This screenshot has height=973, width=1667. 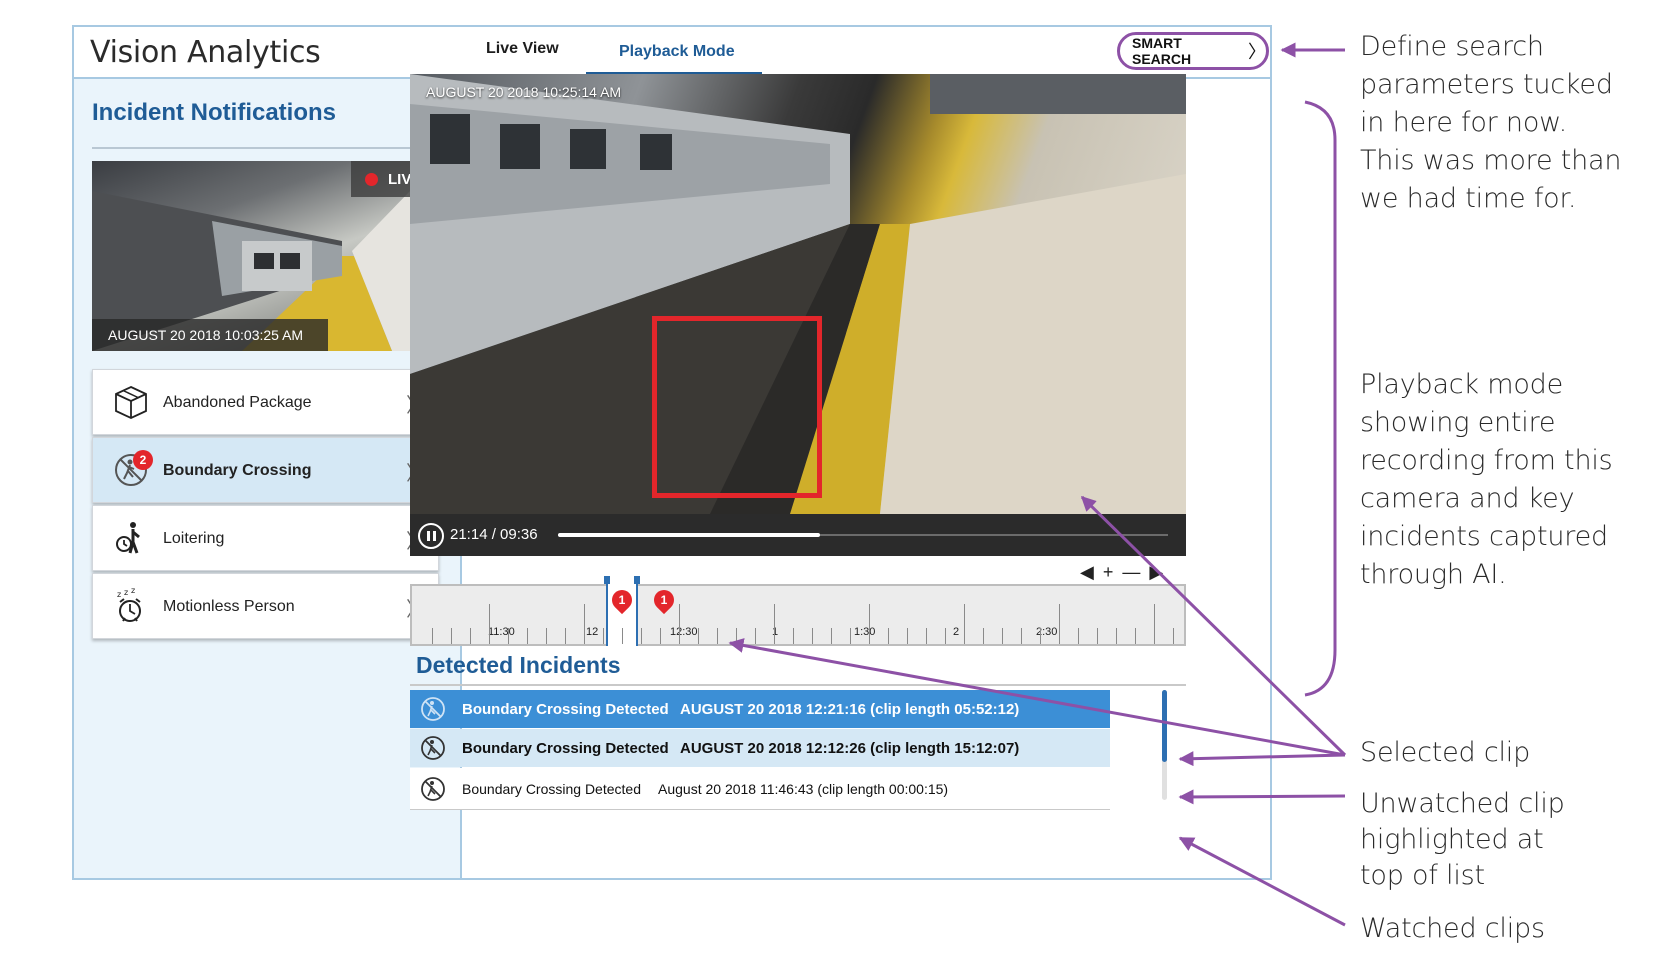 I want to click on timeline-label: 12:30, so click(x=684, y=632).